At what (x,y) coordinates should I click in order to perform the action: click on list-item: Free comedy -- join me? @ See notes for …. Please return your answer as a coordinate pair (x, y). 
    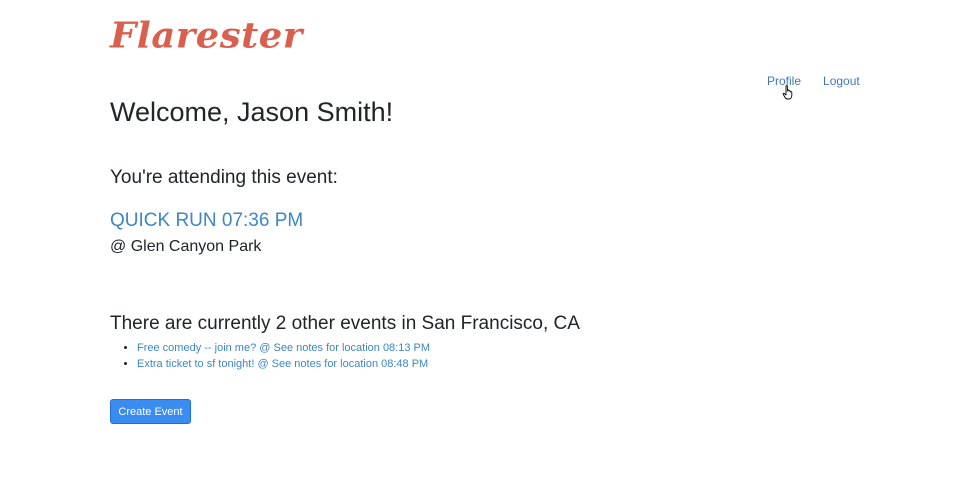
    Looking at the image, I should click on (283, 348).